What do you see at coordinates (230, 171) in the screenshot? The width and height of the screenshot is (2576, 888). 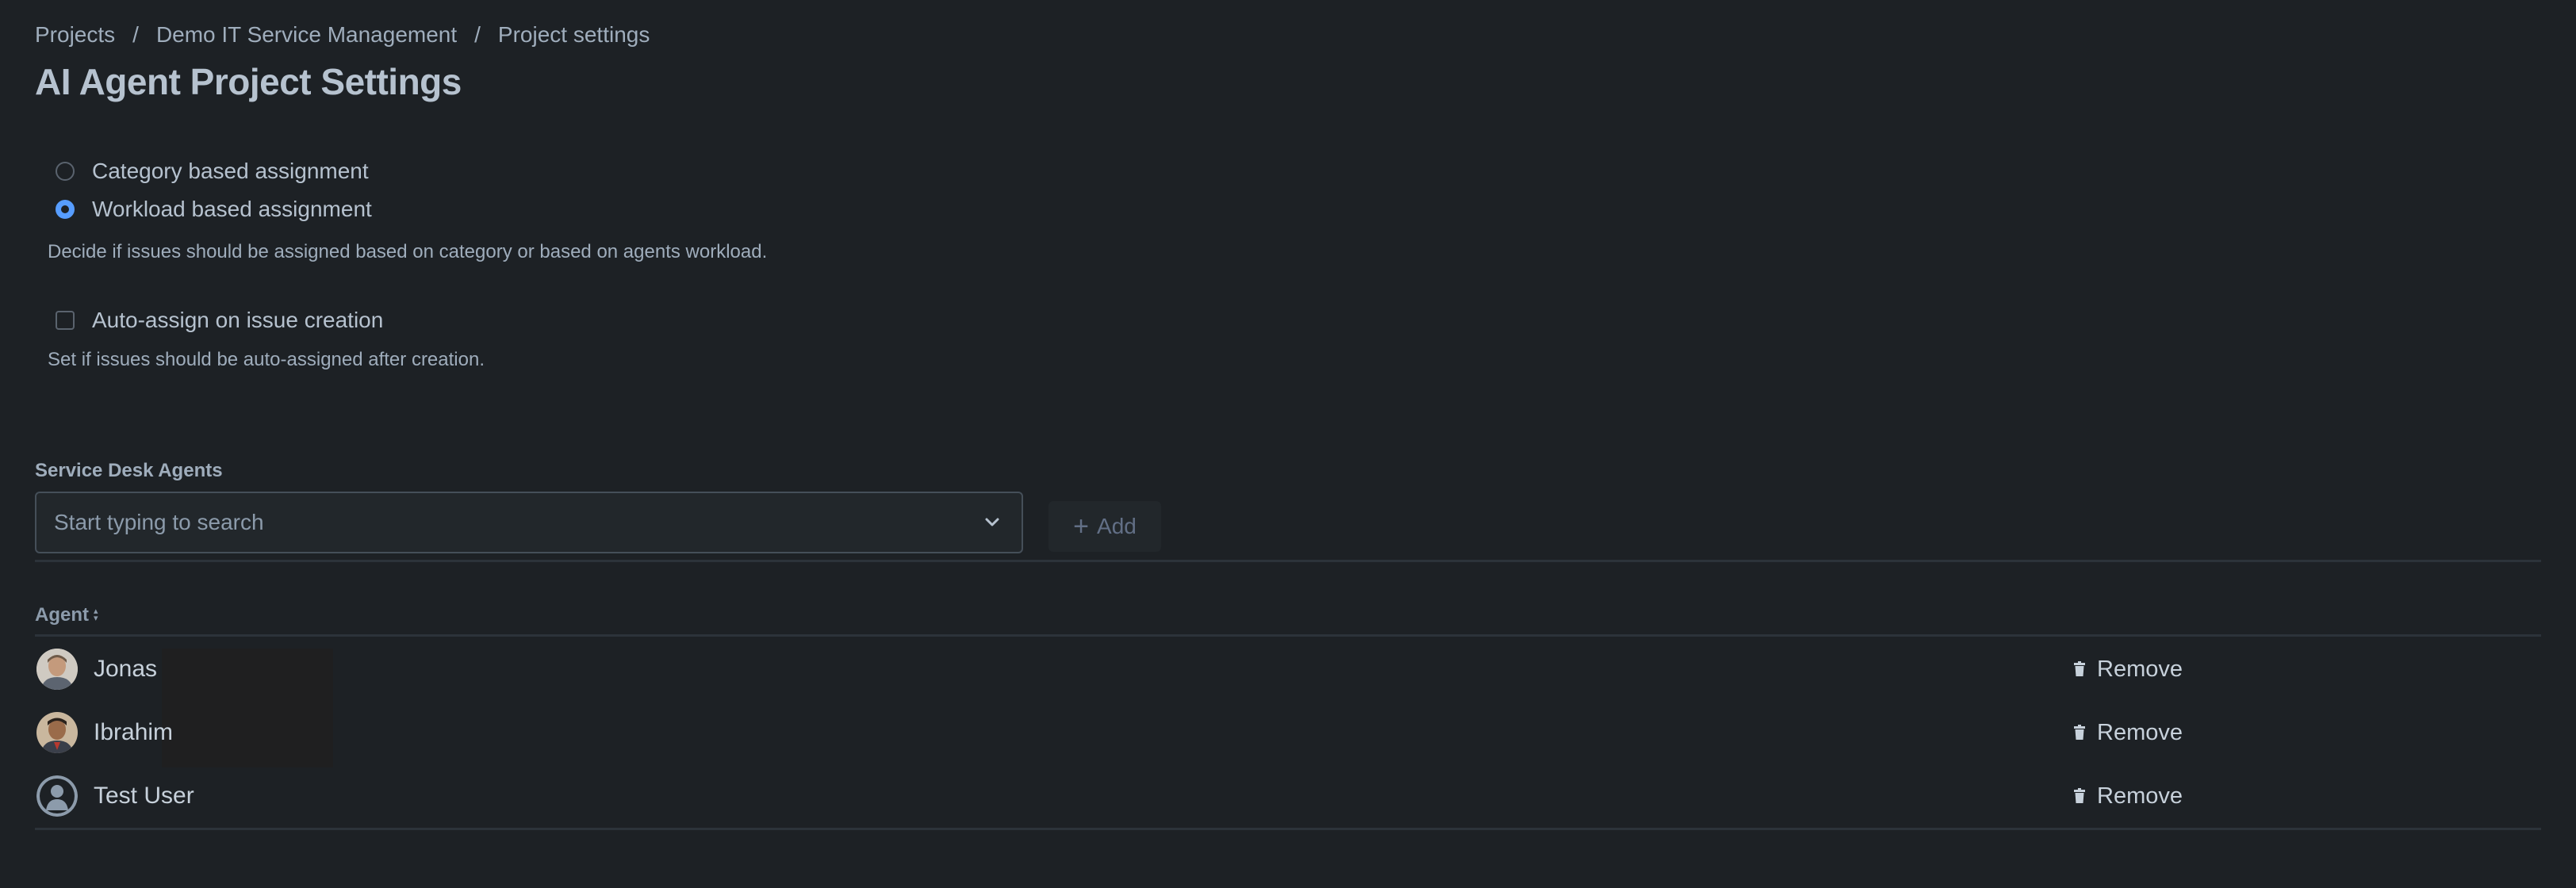 I see `radio-label: Category based assignment` at bounding box center [230, 171].